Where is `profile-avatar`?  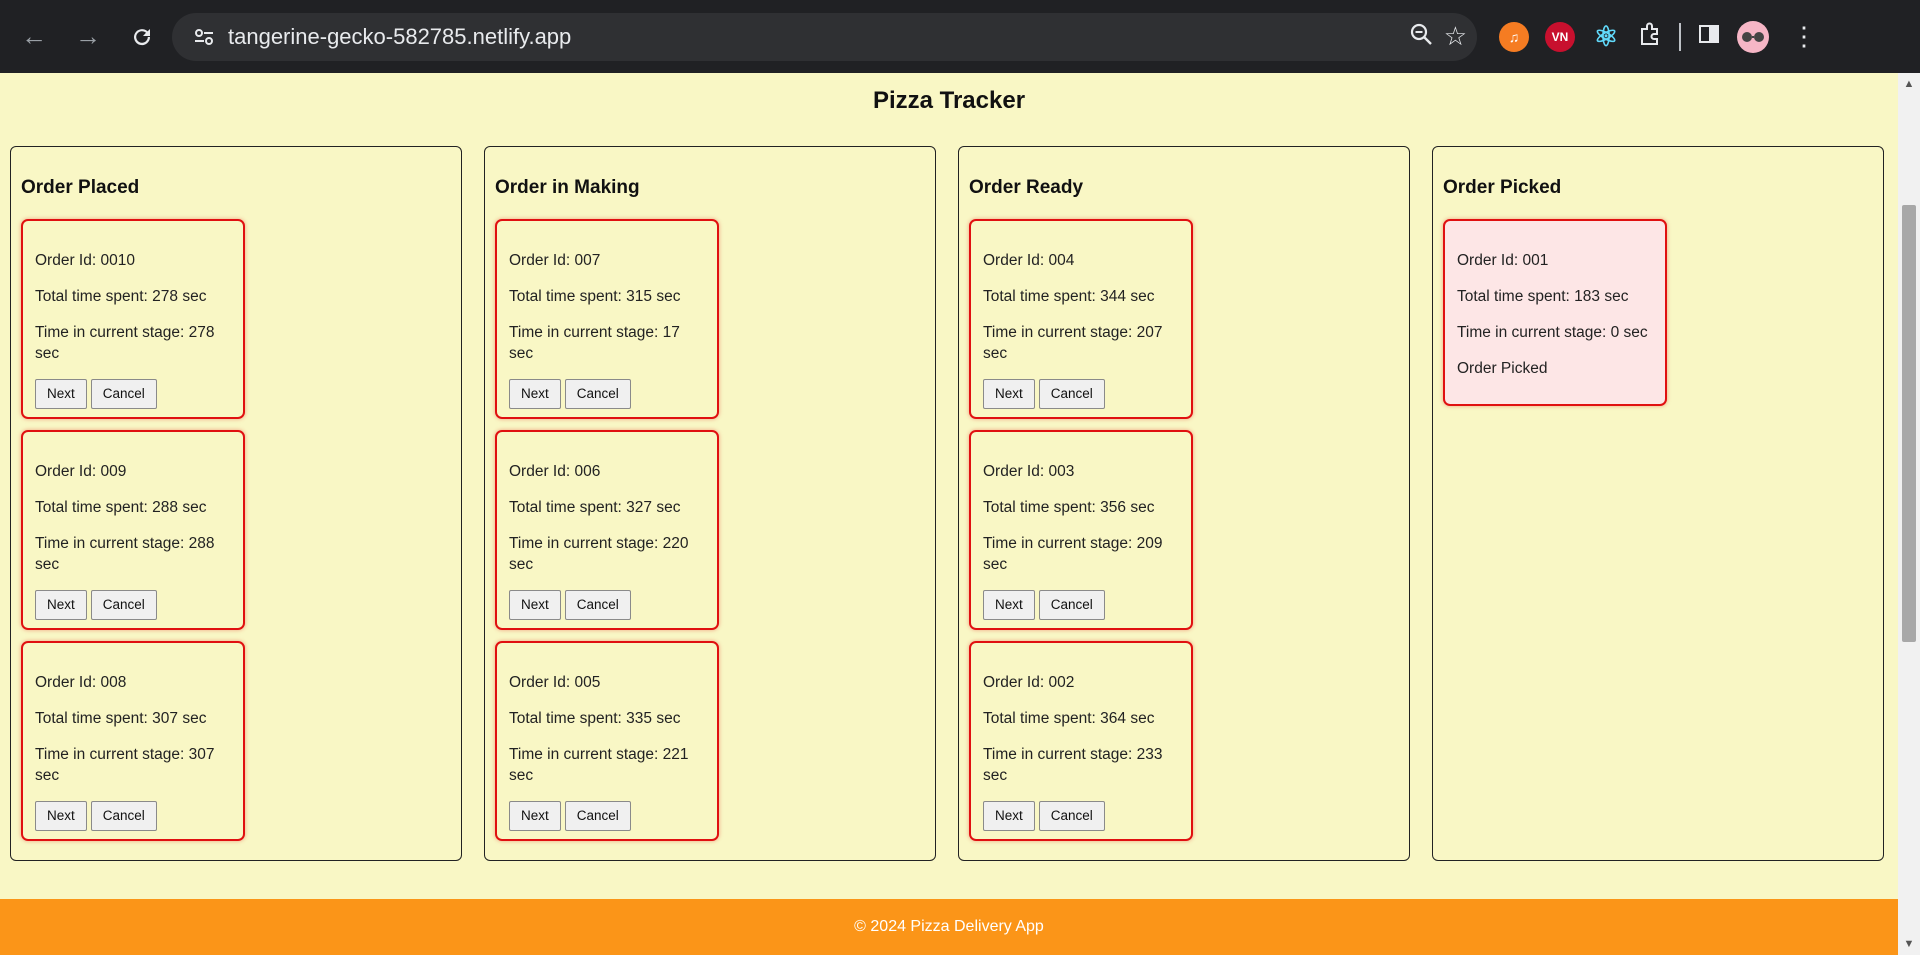
profile-avatar is located at coordinates (1753, 36).